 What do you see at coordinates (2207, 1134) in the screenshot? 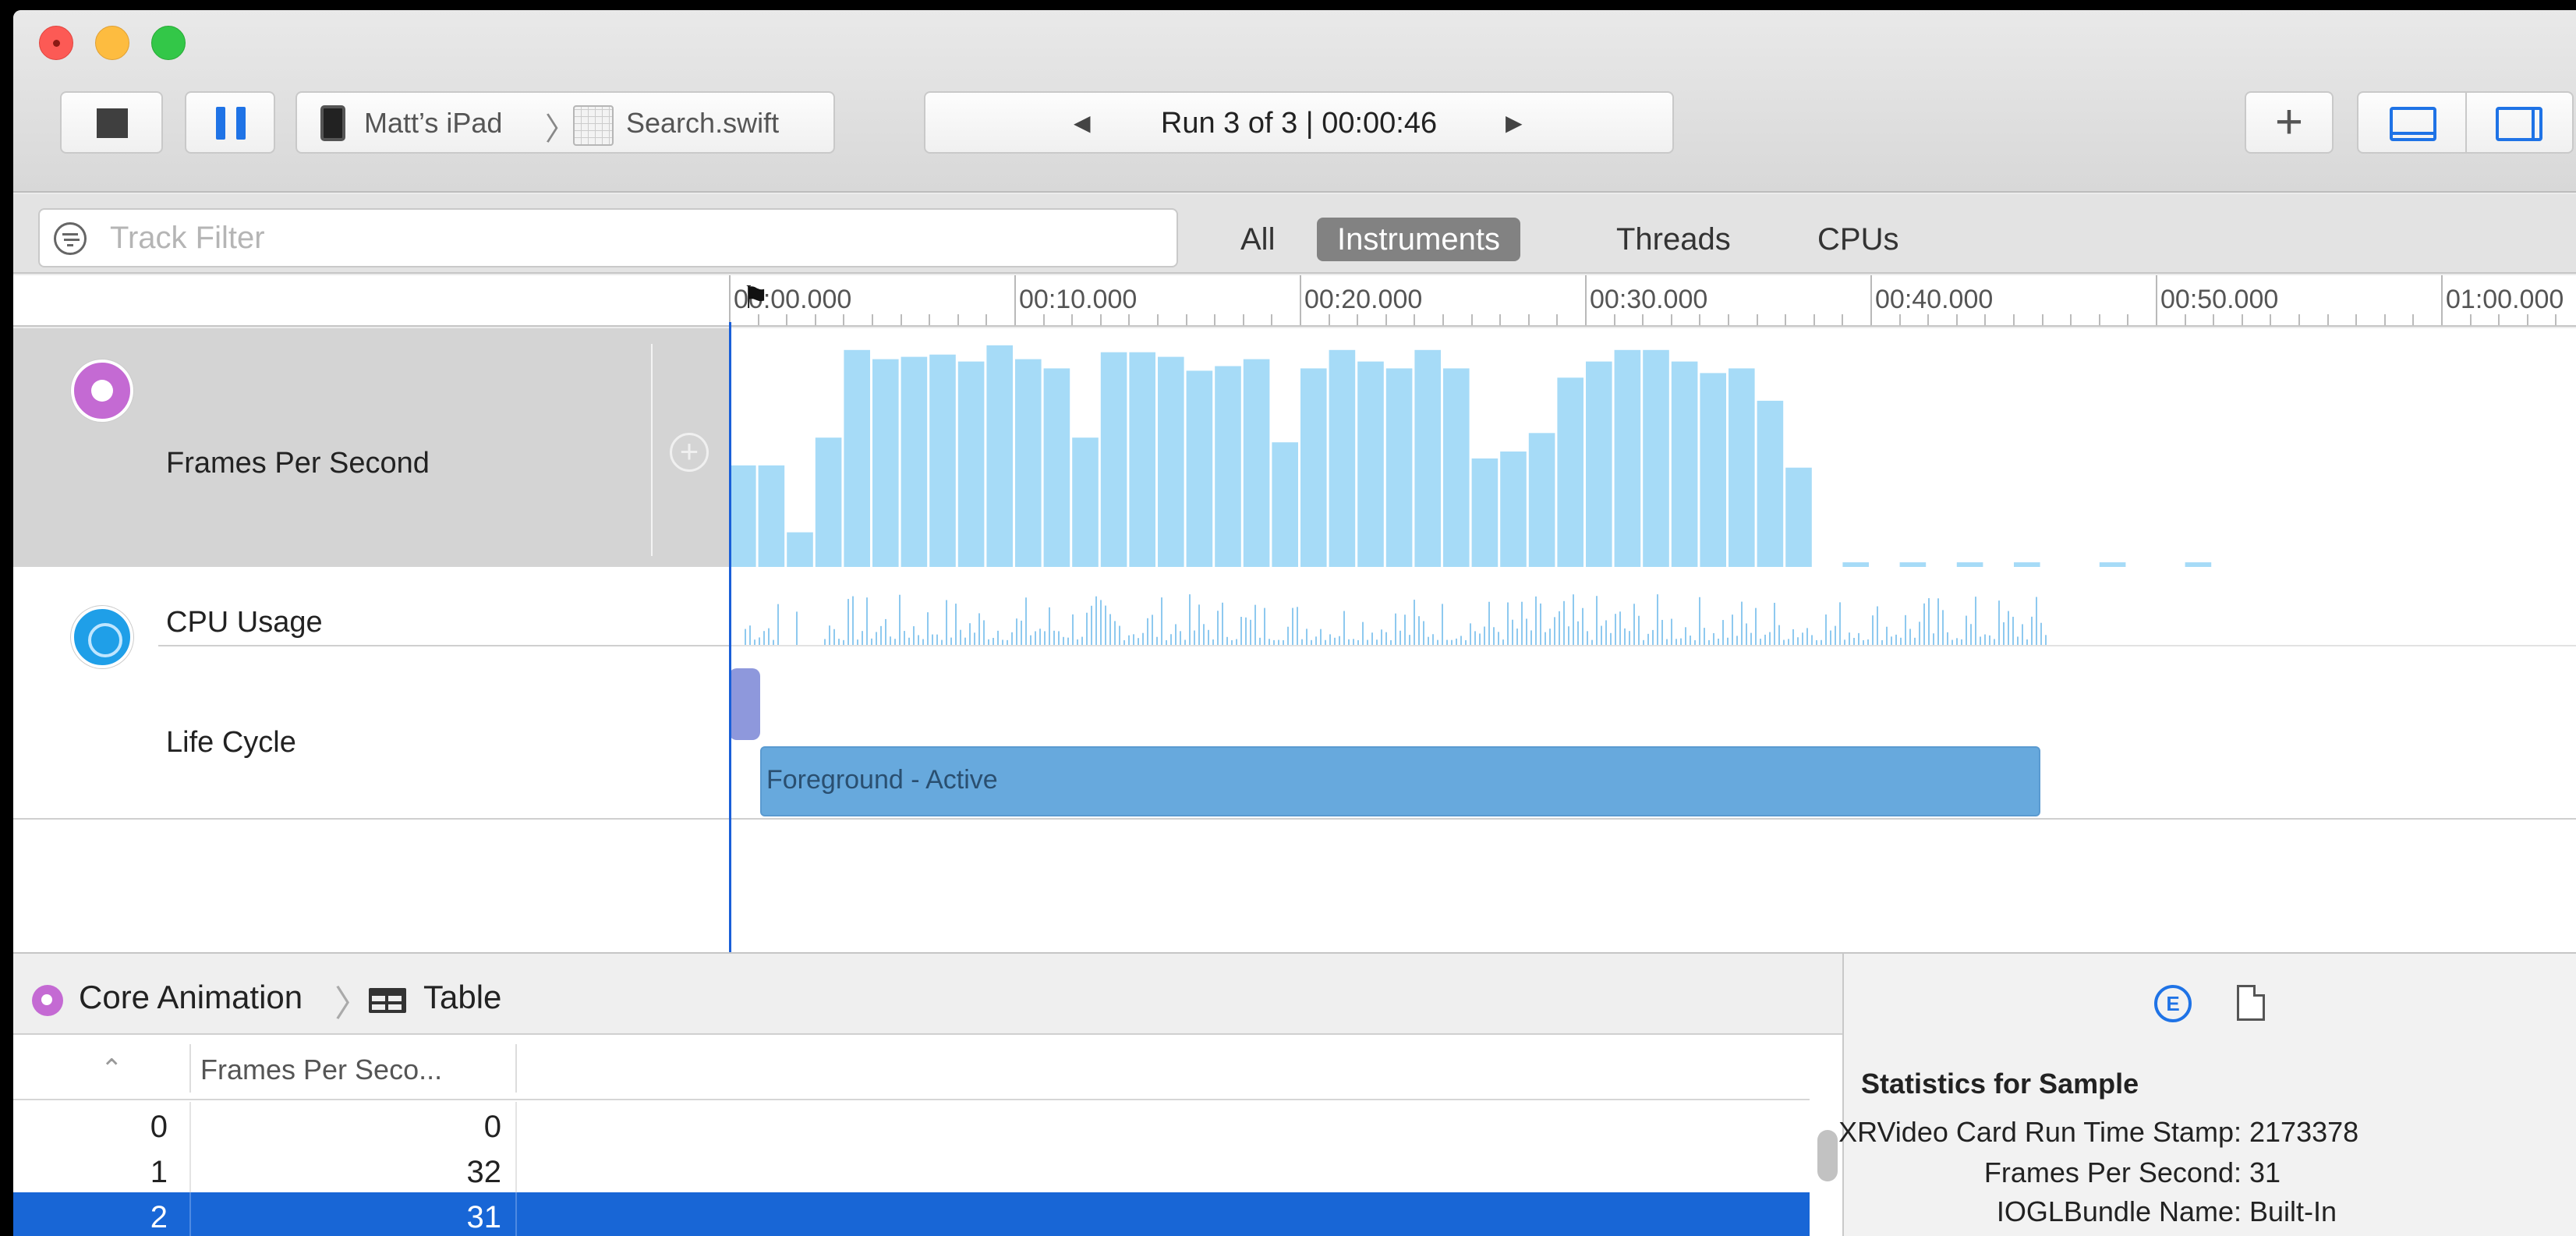
I see `stat-row: XRVideo Card Run Time Stamp: 2173378` at bounding box center [2207, 1134].